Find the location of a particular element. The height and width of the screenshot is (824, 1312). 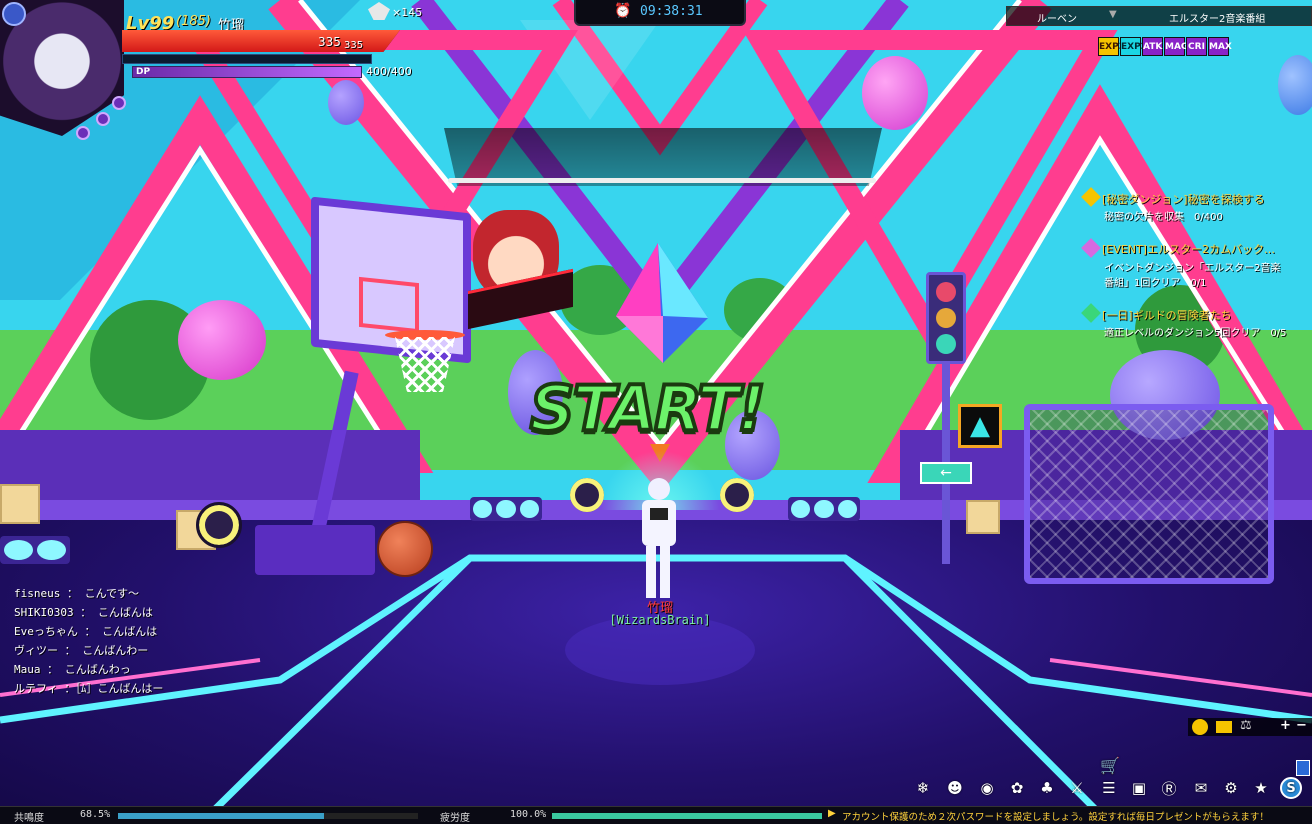

fatigue-value: 100.0% is located at coordinates (528, 814).